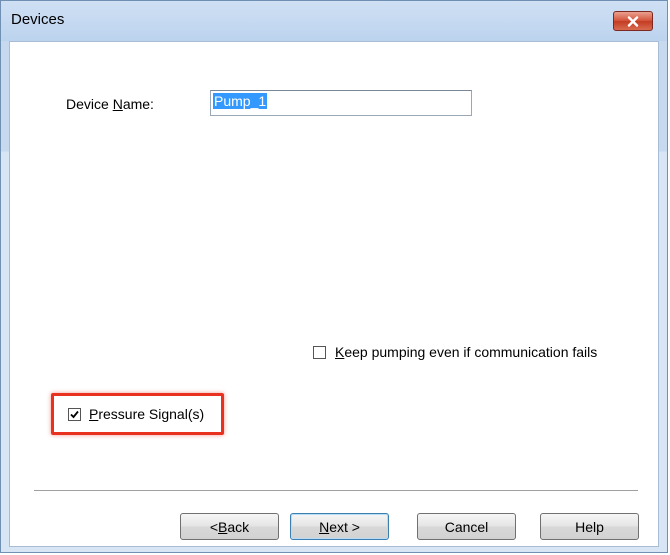 The height and width of the screenshot is (555, 670). What do you see at coordinates (341, 103) in the screenshot?
I see `device-name-input: Pump_1` at bounding box center [341, 103].